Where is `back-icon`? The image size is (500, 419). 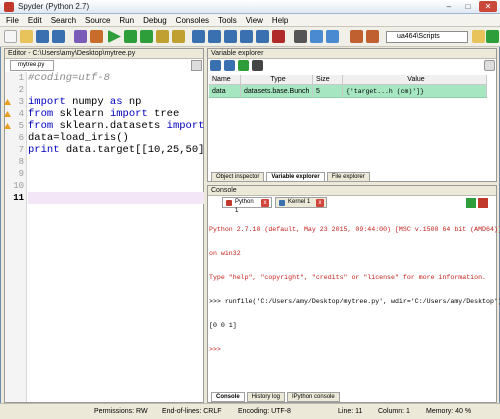 back-icon is located at coordinates (356, 36).